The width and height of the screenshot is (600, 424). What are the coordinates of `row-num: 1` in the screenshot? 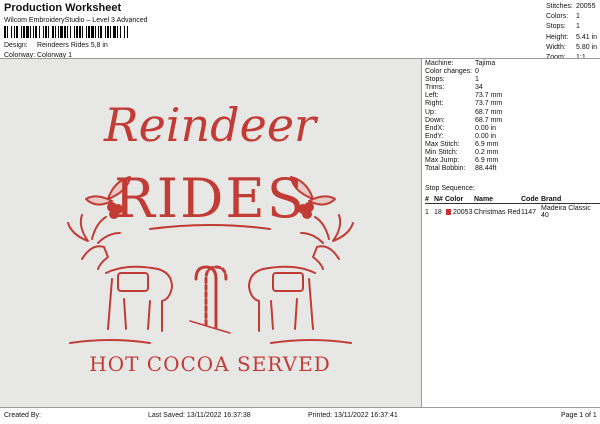 It's located at (427, 212).